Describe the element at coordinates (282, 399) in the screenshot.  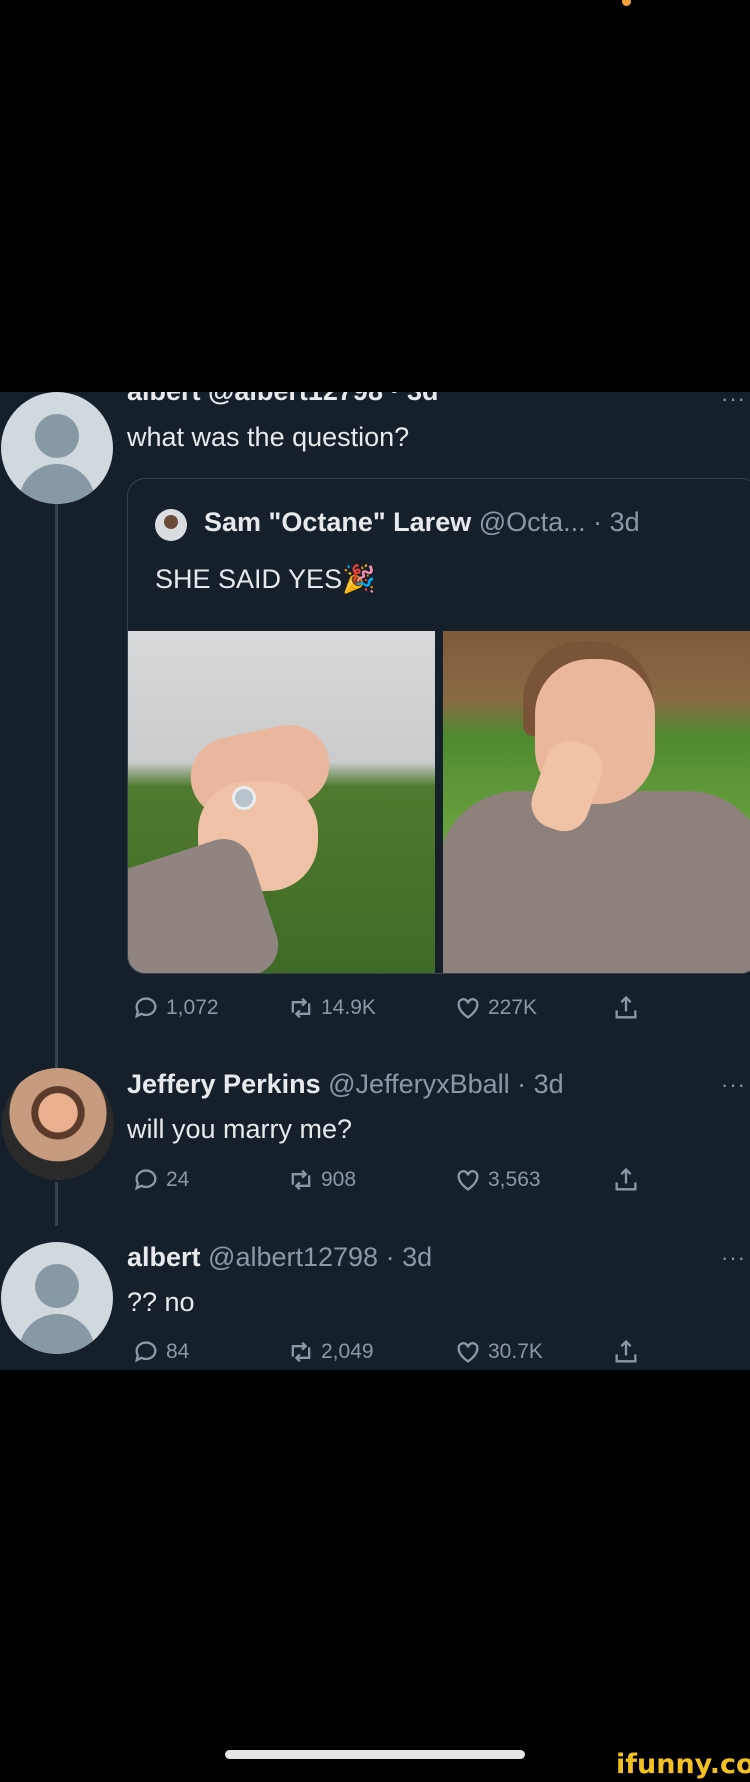
I see `tweet1-name-line: albert @albert12798 · 3d` at that location.